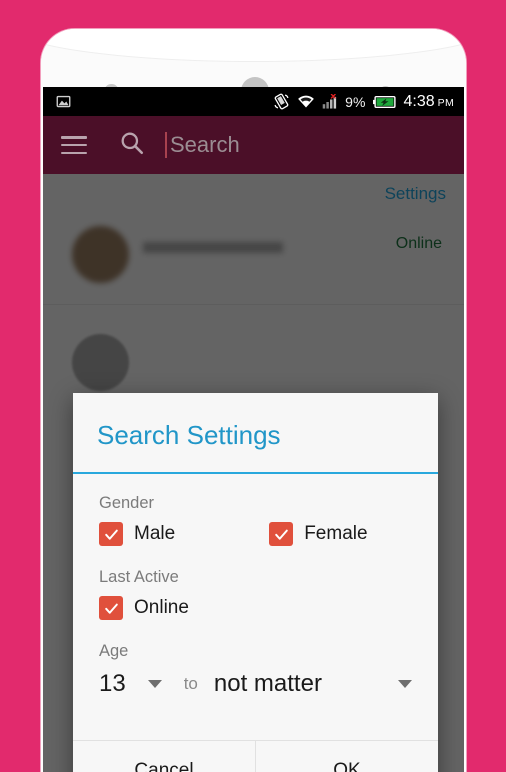  What do you see at coordinates (130, 684) in the screenshot?
I see `age-min-dropdown: 13` at bounding box center [130, 684].